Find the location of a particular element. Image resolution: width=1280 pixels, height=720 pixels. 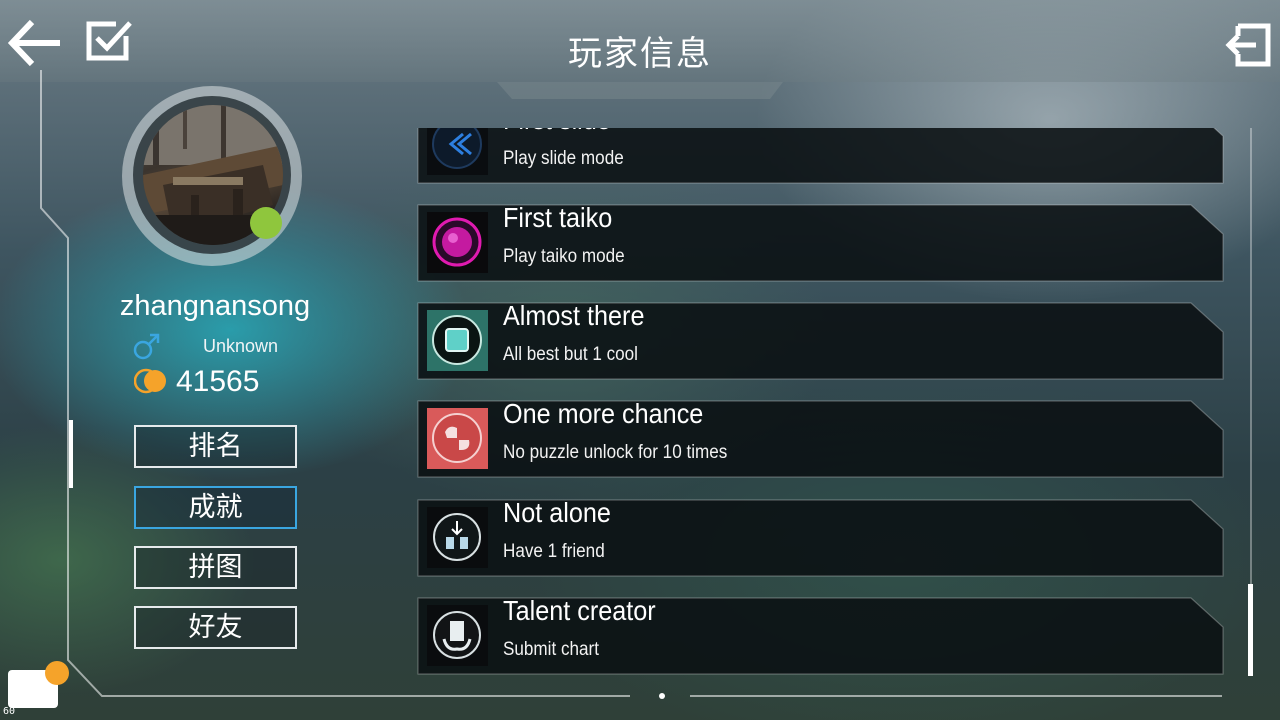

achievement-title: Almost there is located at coordinates (574, 315).